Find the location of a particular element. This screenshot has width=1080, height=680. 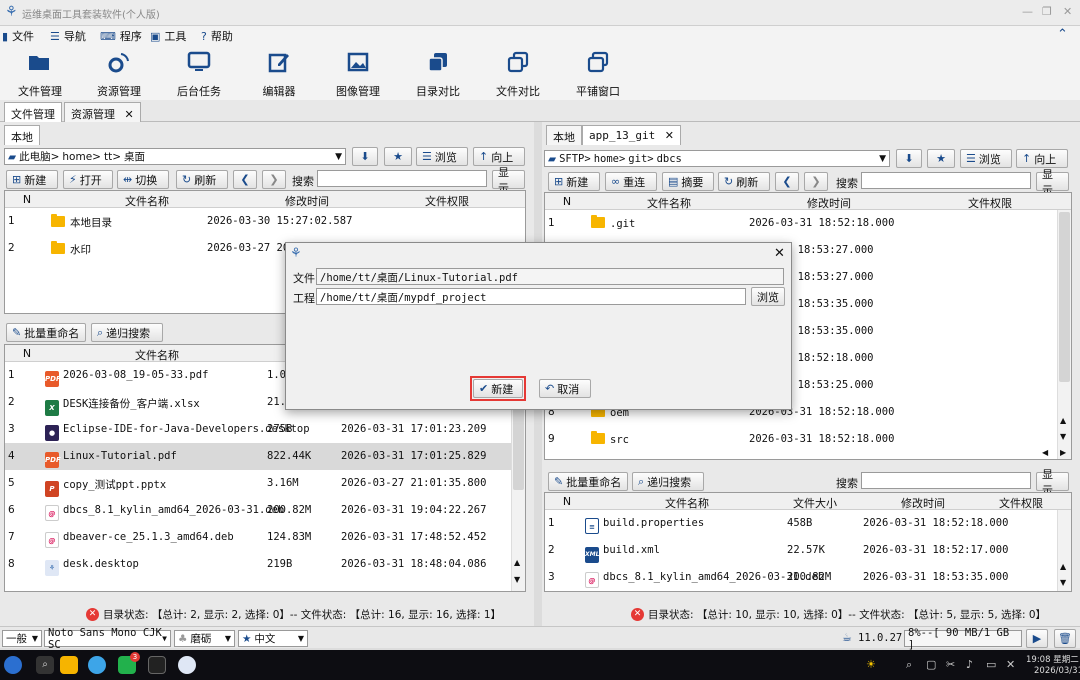

mode-select: 一般 ▼ is located at coordinates (22, 638).